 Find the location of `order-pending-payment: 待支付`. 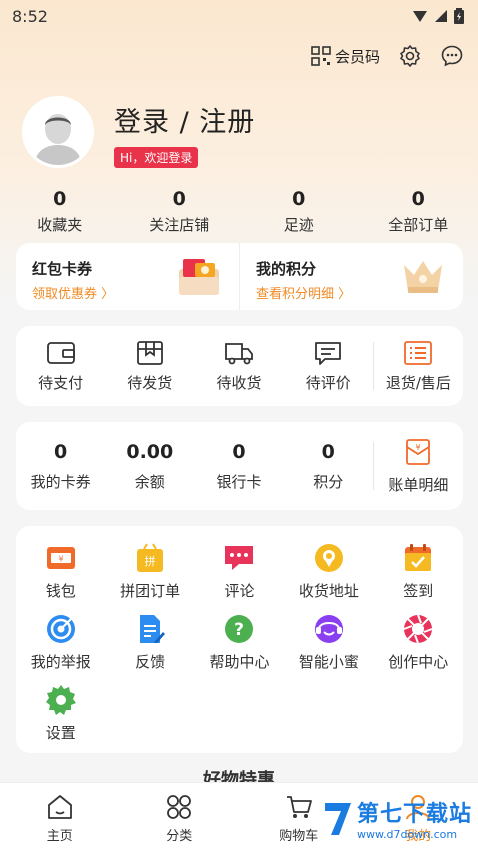

order-pending-payment: 待支付 is located at coordinates (60, 366).